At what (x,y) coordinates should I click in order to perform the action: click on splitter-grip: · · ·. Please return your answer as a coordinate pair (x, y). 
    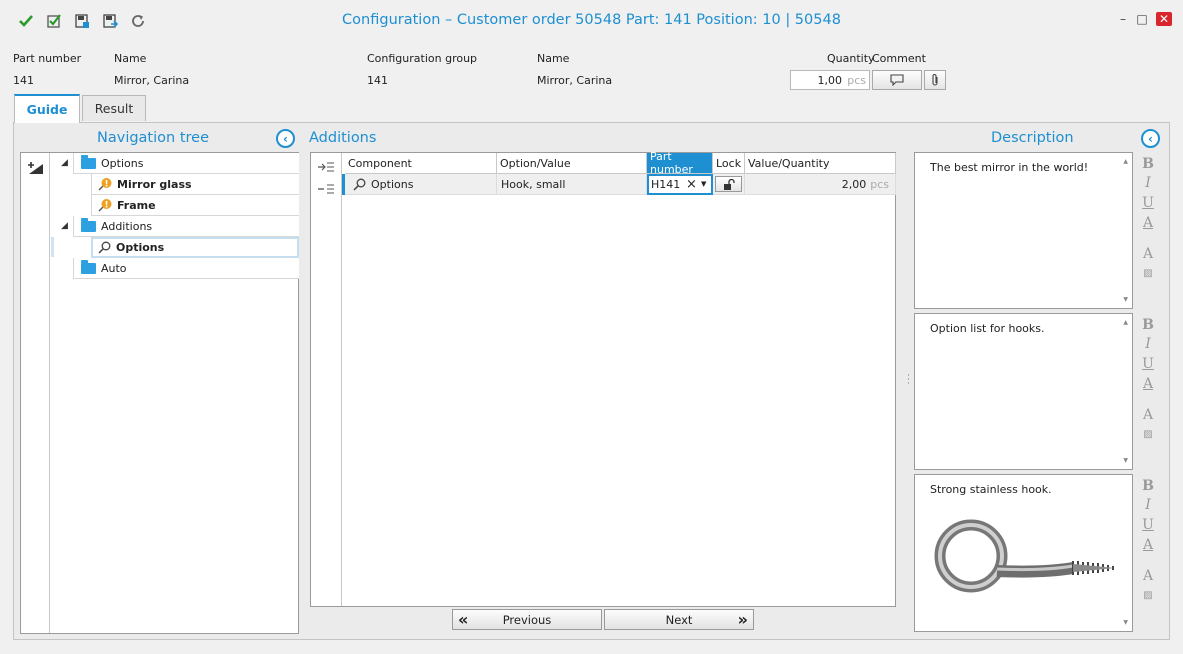
    Looking at the image, I should click on (908, 380).